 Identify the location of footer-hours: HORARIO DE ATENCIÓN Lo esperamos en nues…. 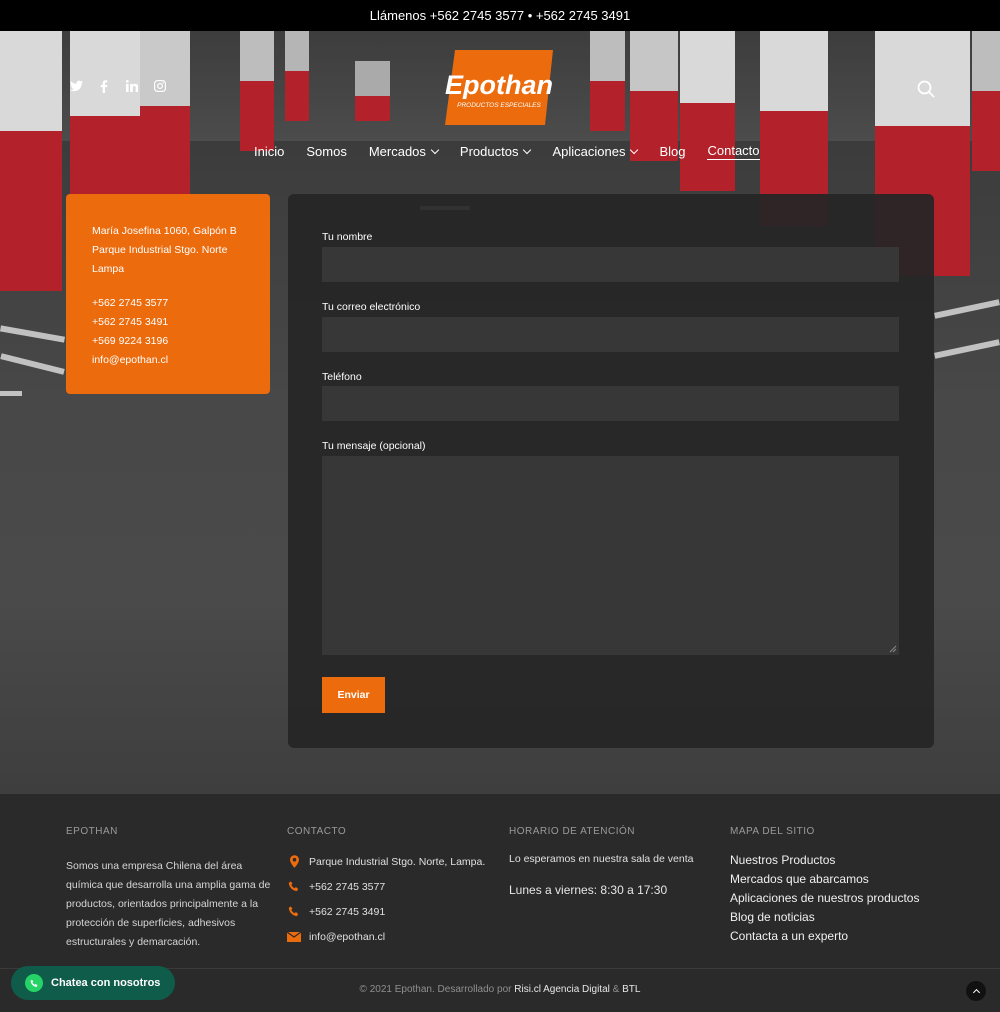
(614, 861).